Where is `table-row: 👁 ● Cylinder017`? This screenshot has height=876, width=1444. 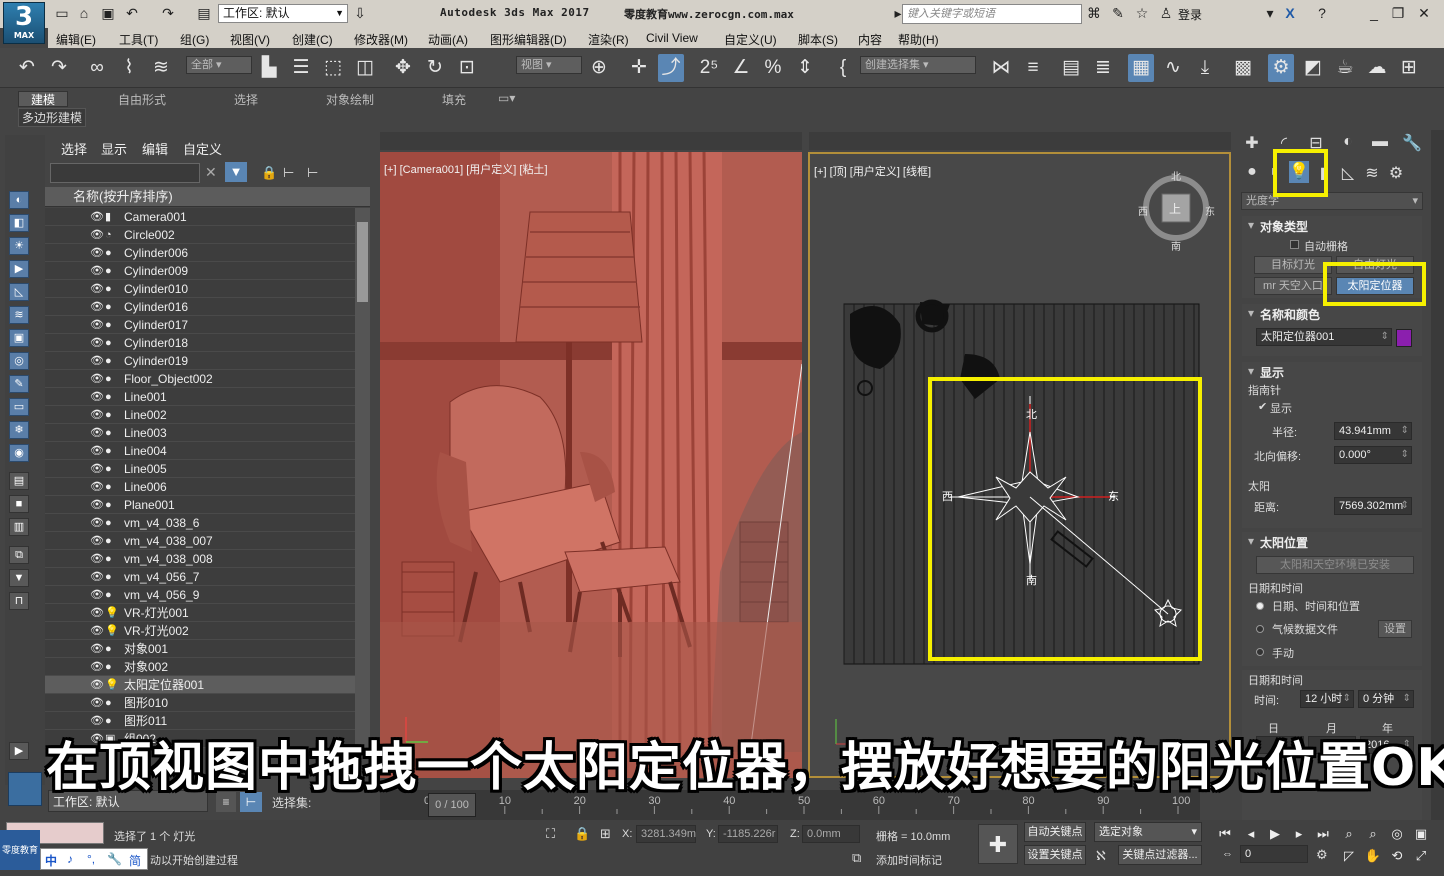 table-row: 👁 ● Cylinder017 is located at coordinates (200, 325).